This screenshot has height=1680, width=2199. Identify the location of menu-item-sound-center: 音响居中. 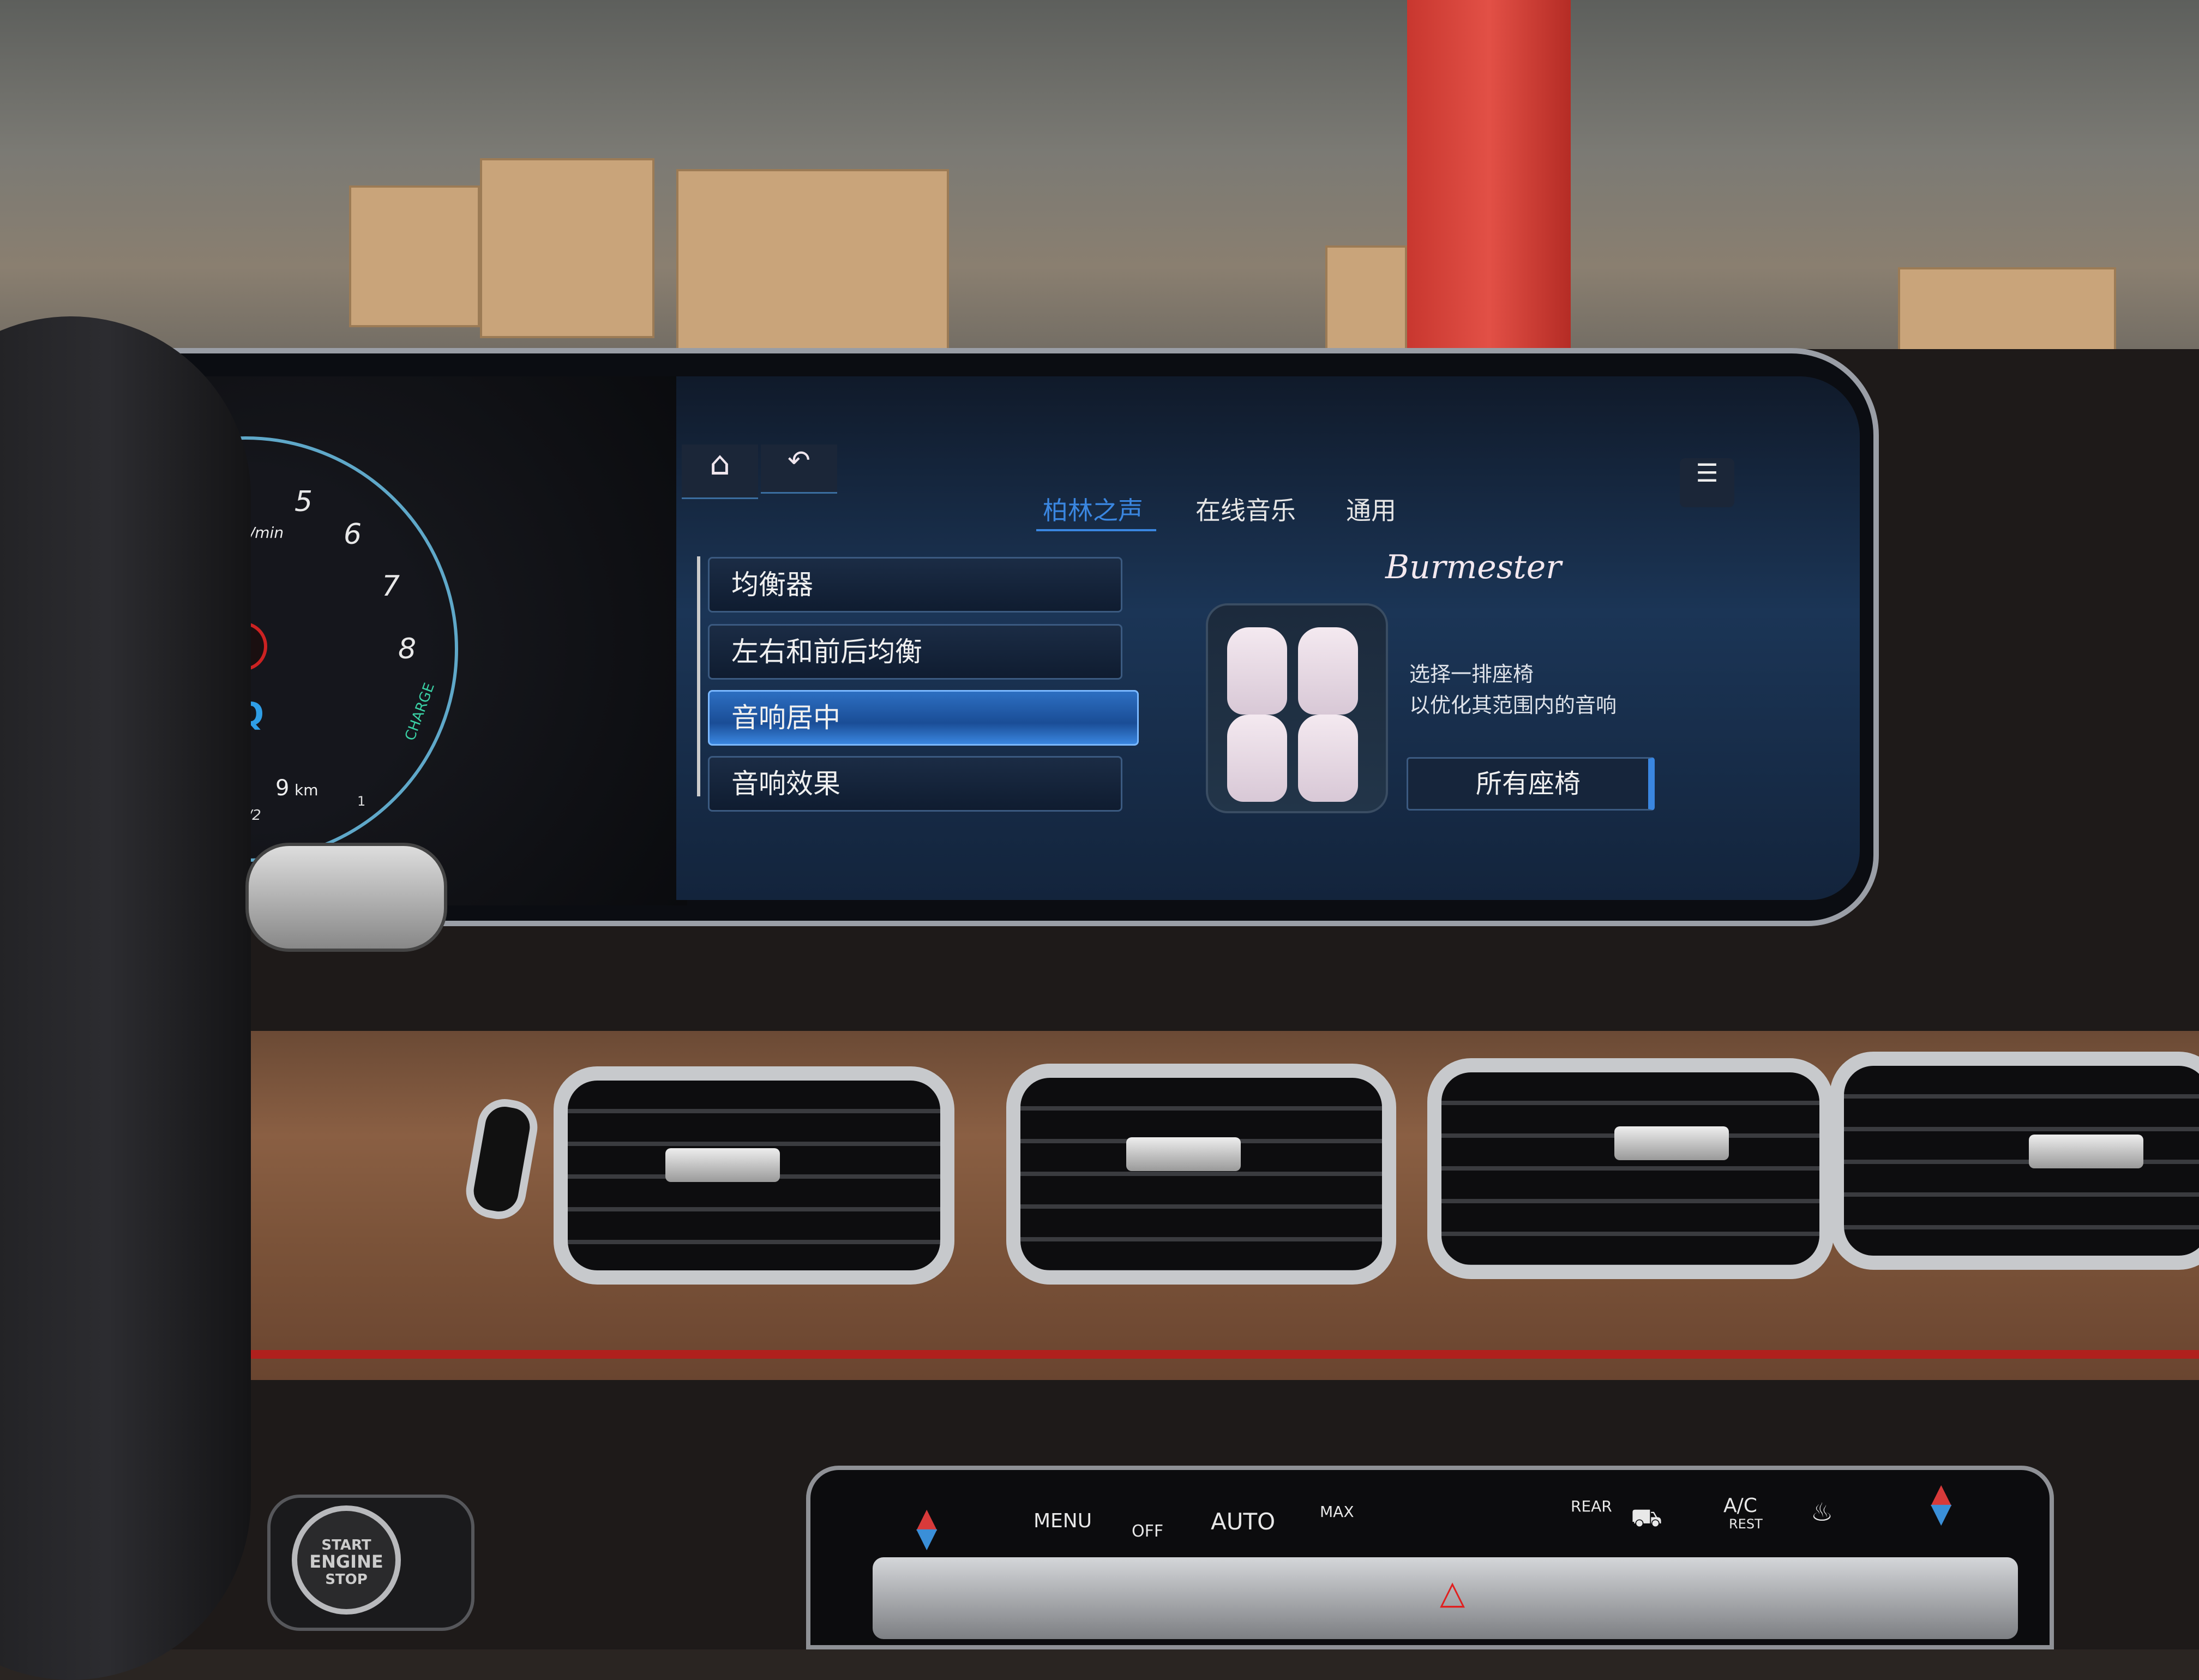
(923, 718).